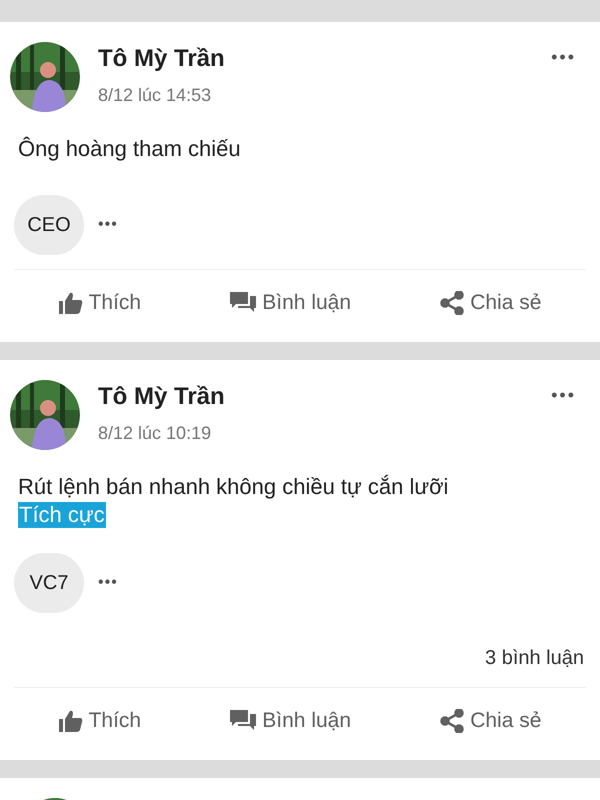 The image size is (600, 800). What do you see at coordinates (49, 583) in the screenshot?
I see `stock-symbol-chip: VC7` at bounding box center [49, 583].